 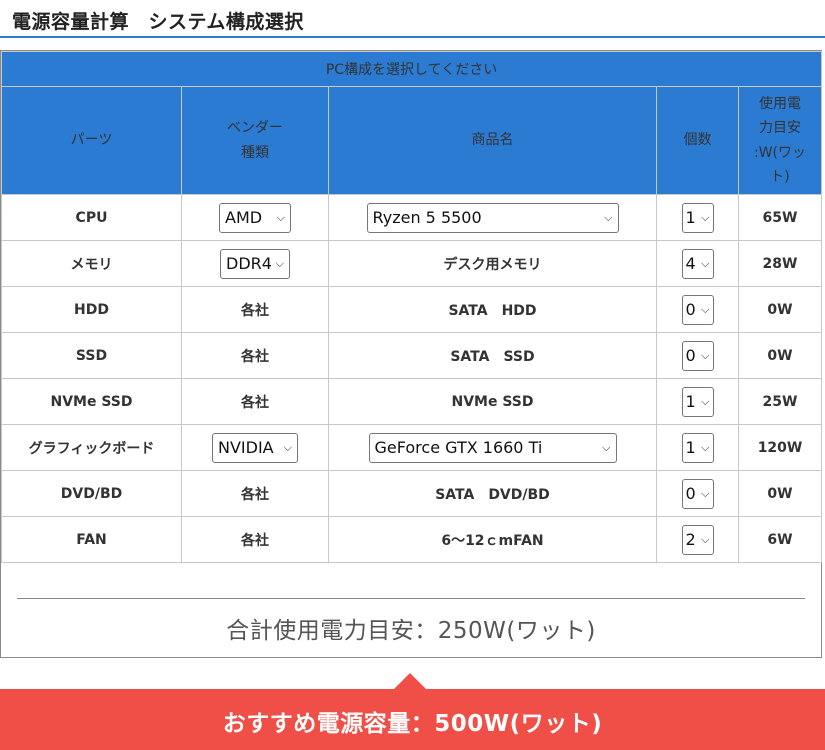 I want to click on watt-value: 28W, so click(x=780, y=263).